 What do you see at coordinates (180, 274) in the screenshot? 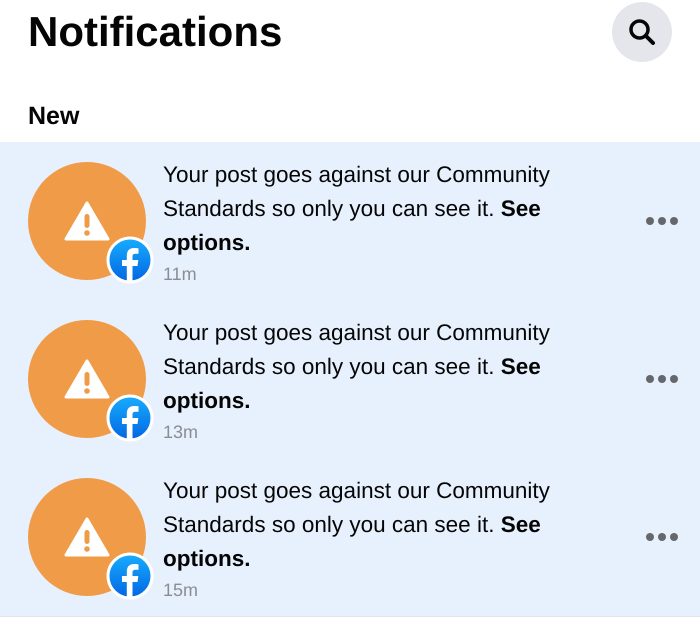
I see `timestamp: 11m` at bounding box center [180, 274].